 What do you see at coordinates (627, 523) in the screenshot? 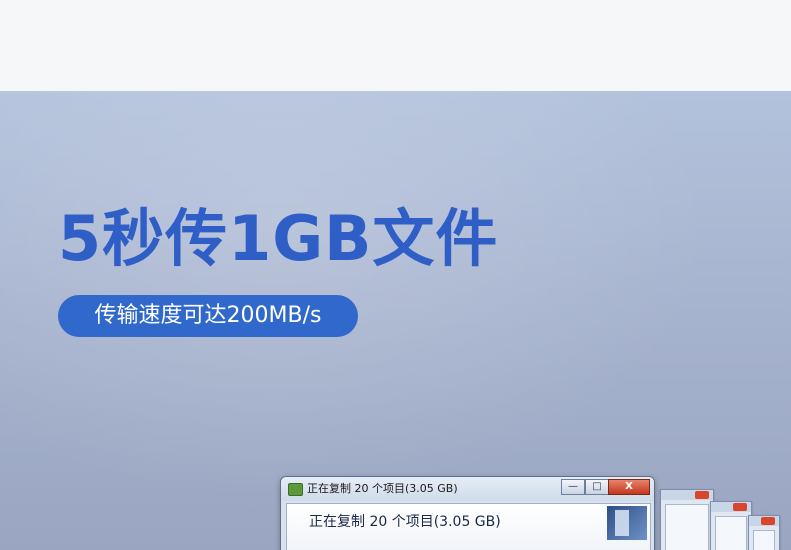
I see `copy-animation-icon` at bounding box center [627, 523].